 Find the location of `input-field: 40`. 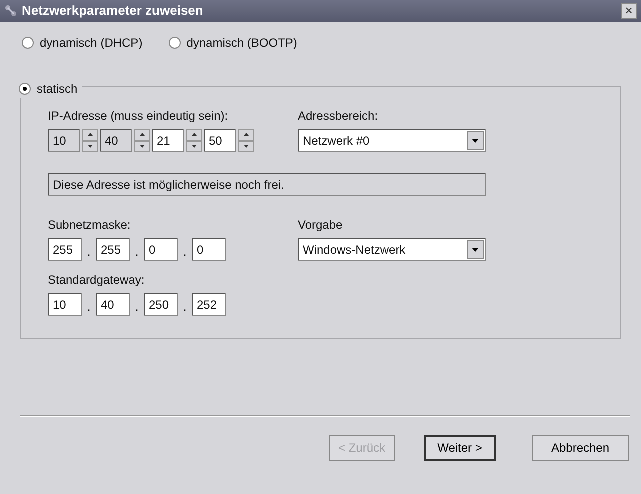

input-field: 40 is located at coordinates (113, 304).